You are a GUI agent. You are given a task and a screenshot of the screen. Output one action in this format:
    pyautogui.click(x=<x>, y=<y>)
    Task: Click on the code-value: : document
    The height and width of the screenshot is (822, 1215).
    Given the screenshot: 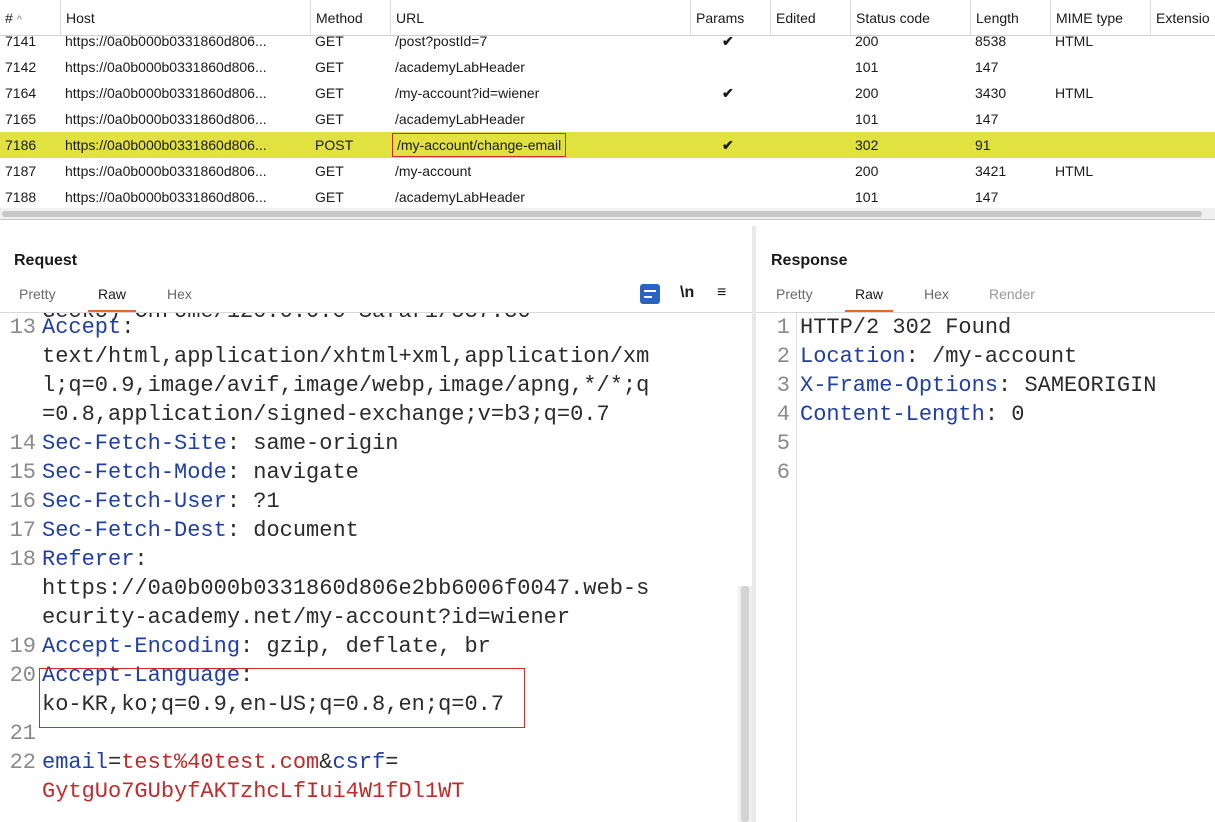 What is the action you would take?
    pyautogui.click(x=292, y=530)
    